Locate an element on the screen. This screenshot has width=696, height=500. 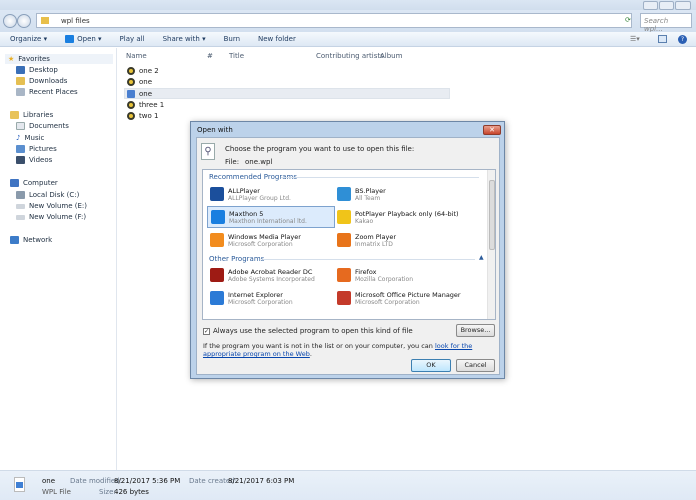
program-name: Windows Media Player is located at coordinates (264, 236).